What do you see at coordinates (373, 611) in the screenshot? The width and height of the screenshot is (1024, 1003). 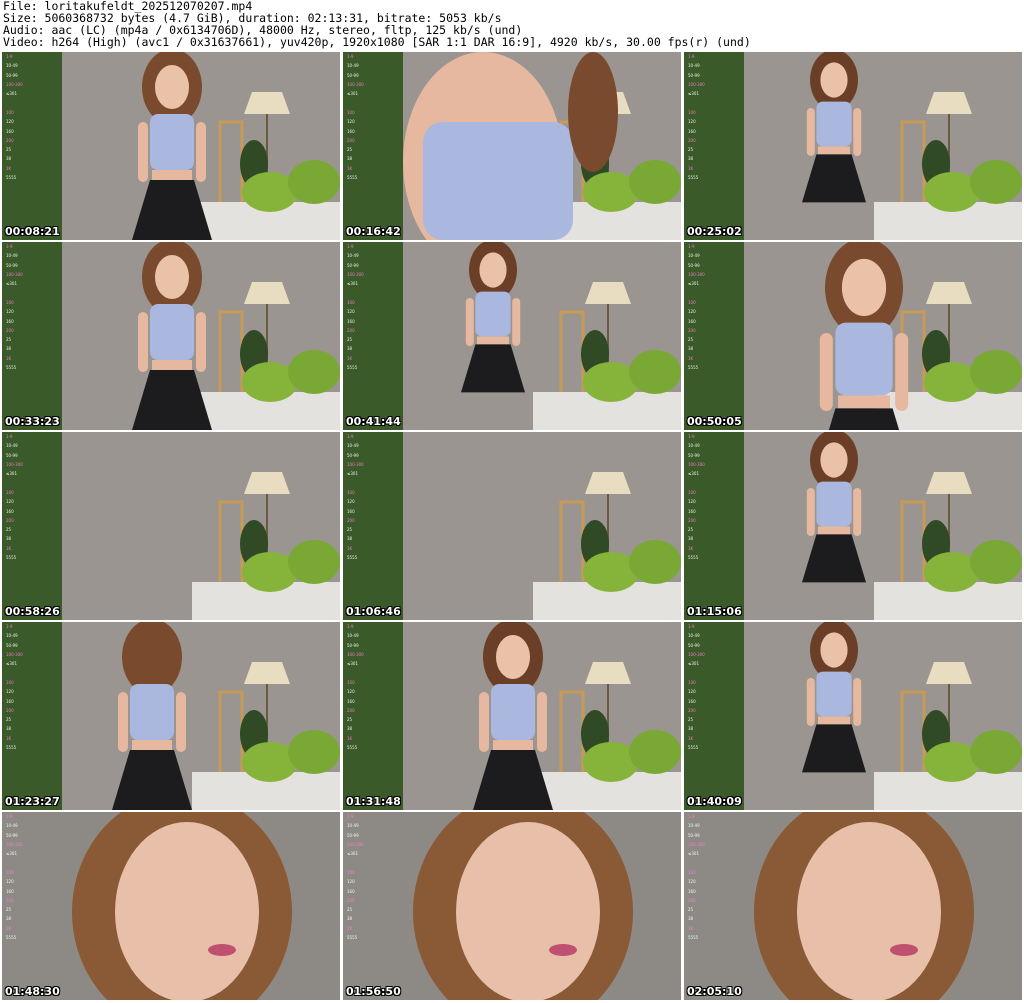 I see `thumbnail-timestamp: 01:06:46` at bounding box center [373, 611].